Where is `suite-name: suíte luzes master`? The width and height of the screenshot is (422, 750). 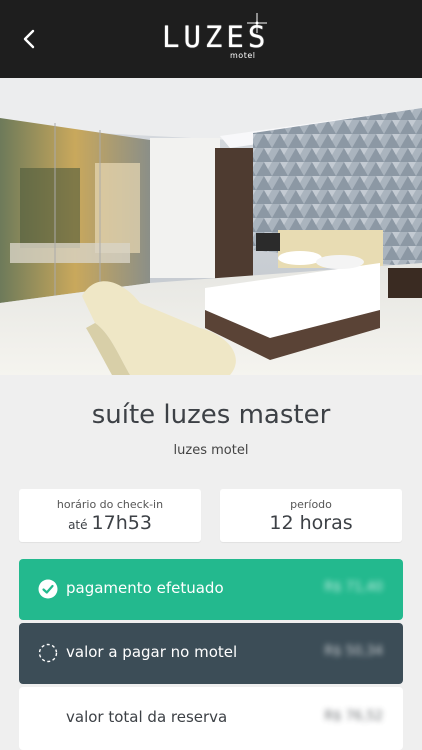 suite-name: suíte luzes master is located at coordinates (211, 415).